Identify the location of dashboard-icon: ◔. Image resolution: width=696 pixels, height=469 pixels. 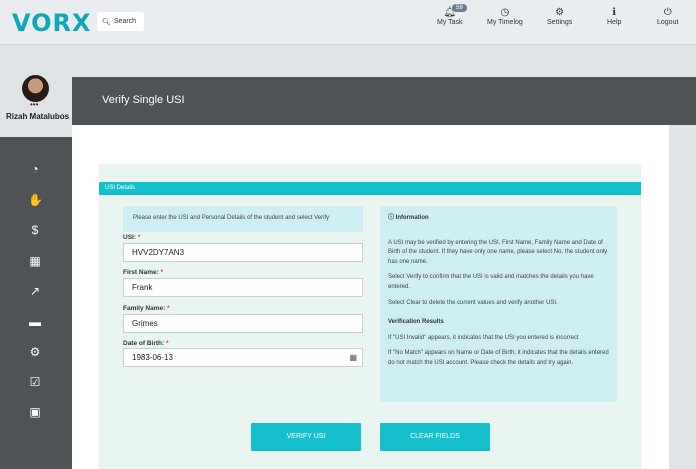
(35, 169).